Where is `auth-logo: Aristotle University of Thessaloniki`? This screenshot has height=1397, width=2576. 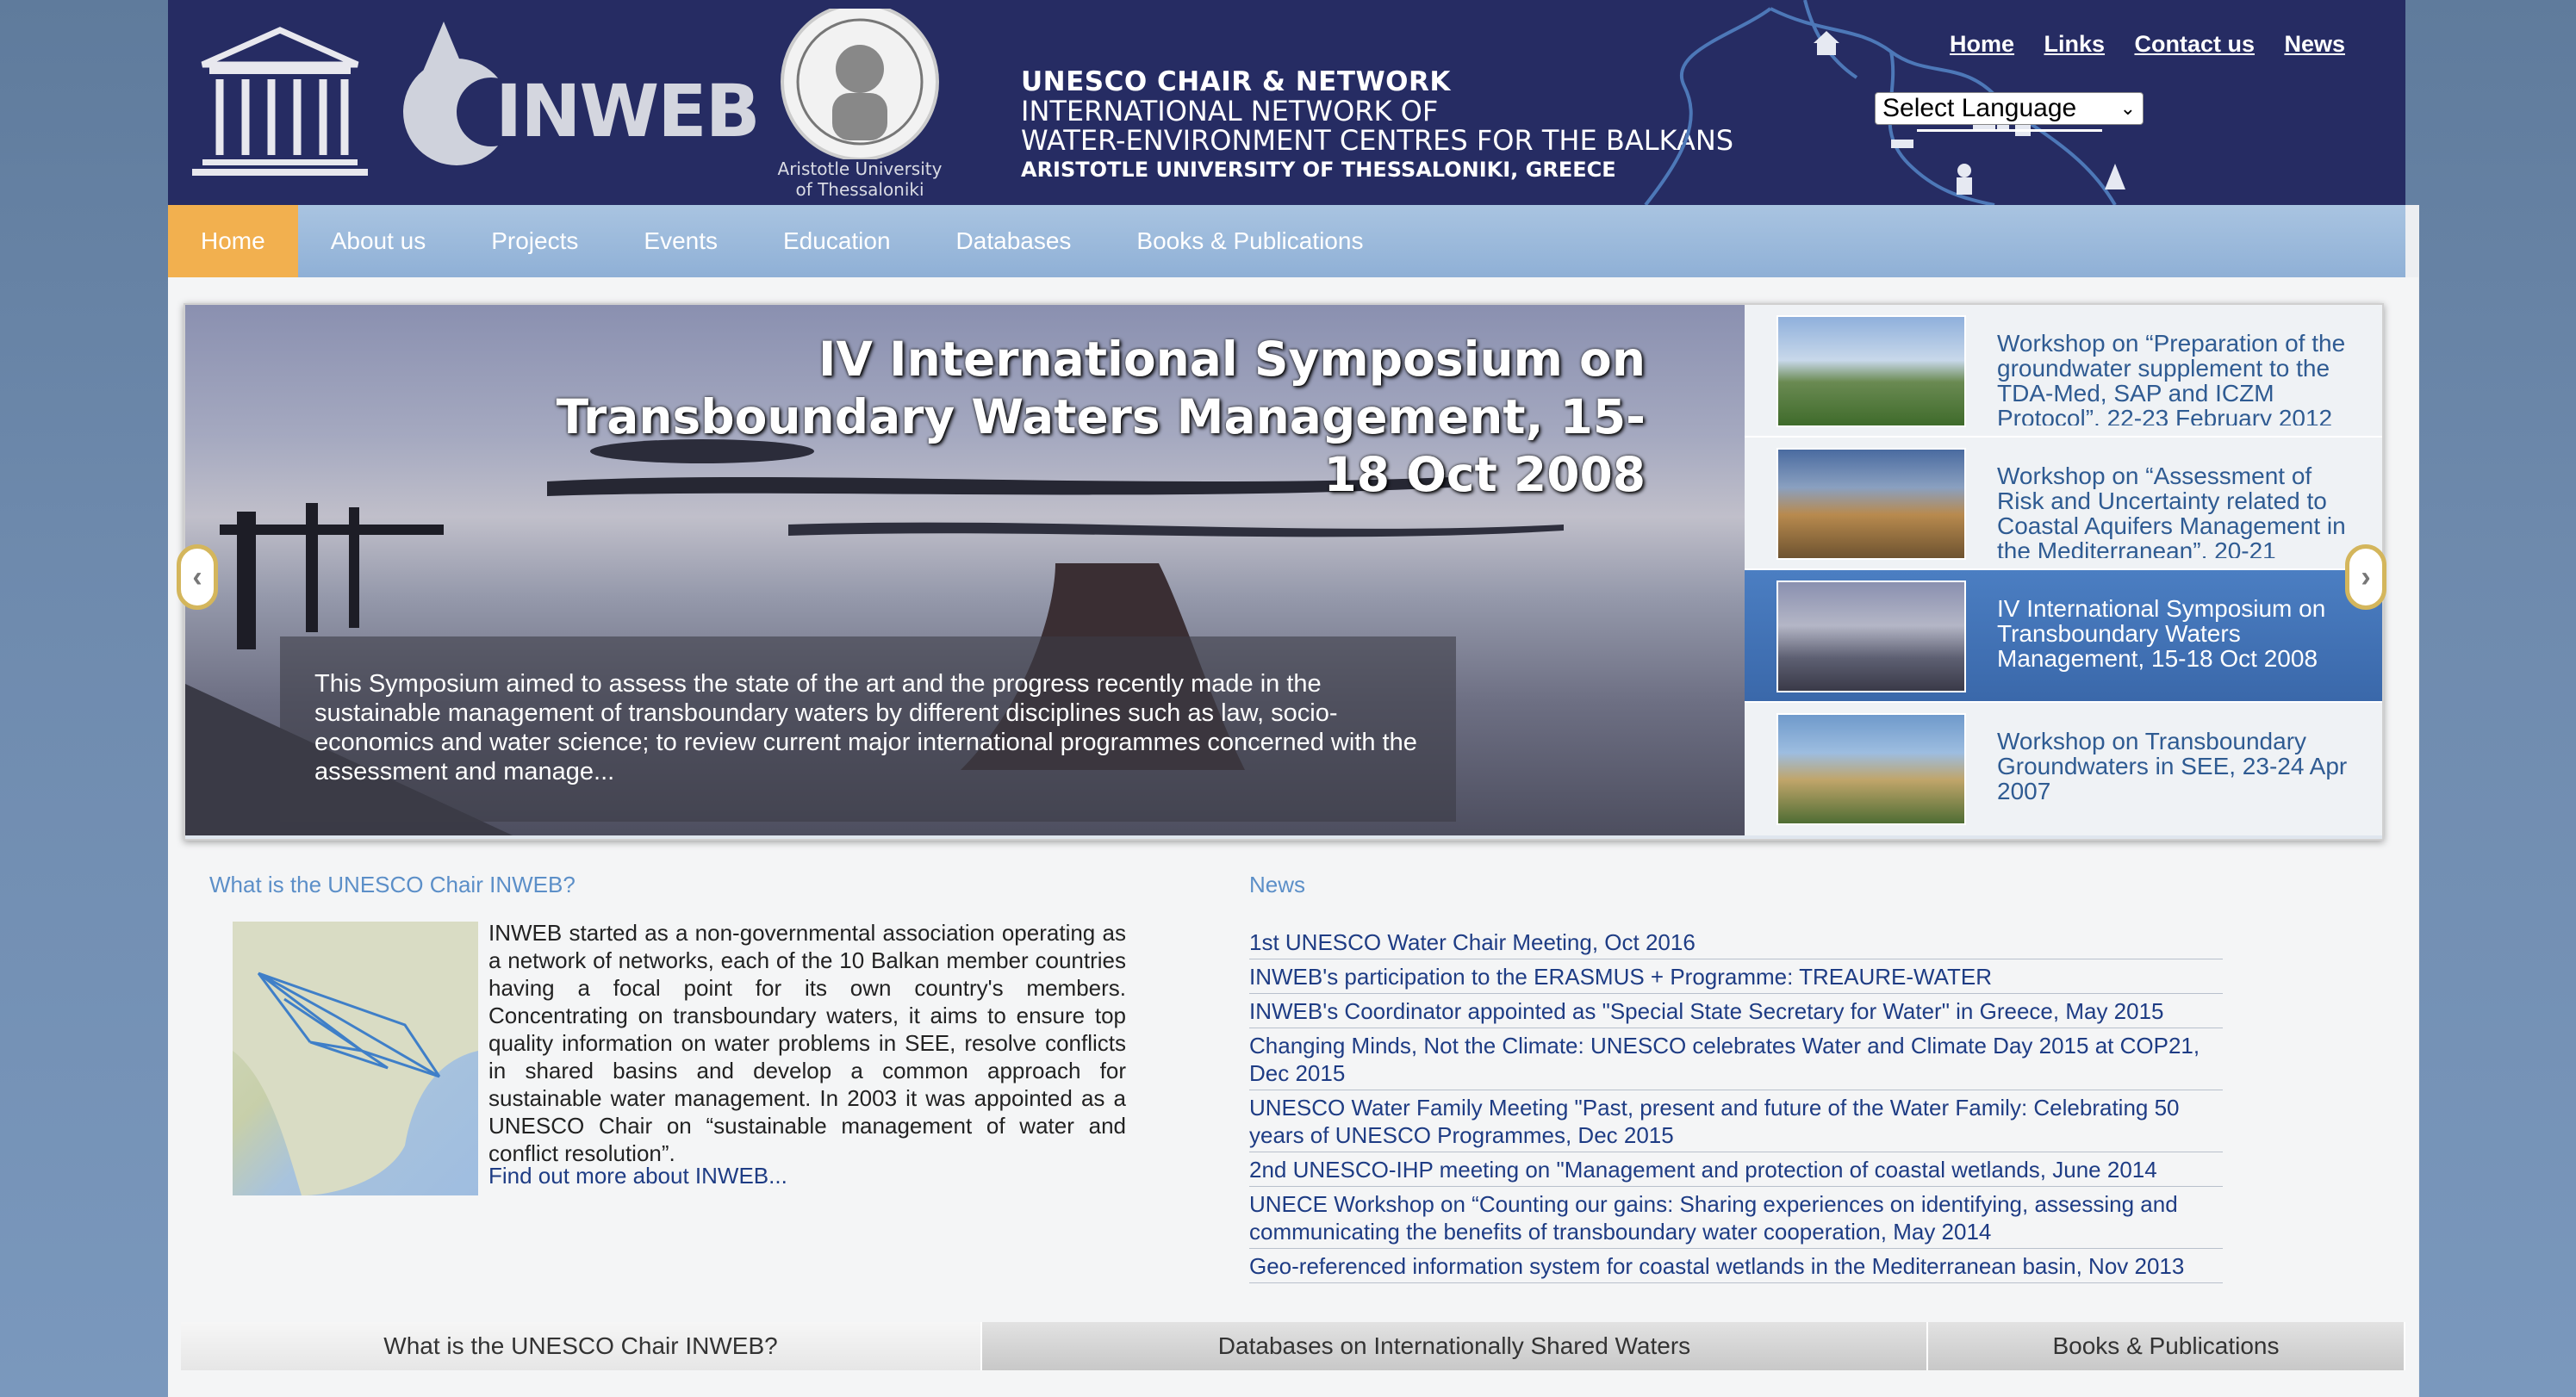 auth-logo: Aristotle University of Thessaloniki is located at coordinates (860, 105).